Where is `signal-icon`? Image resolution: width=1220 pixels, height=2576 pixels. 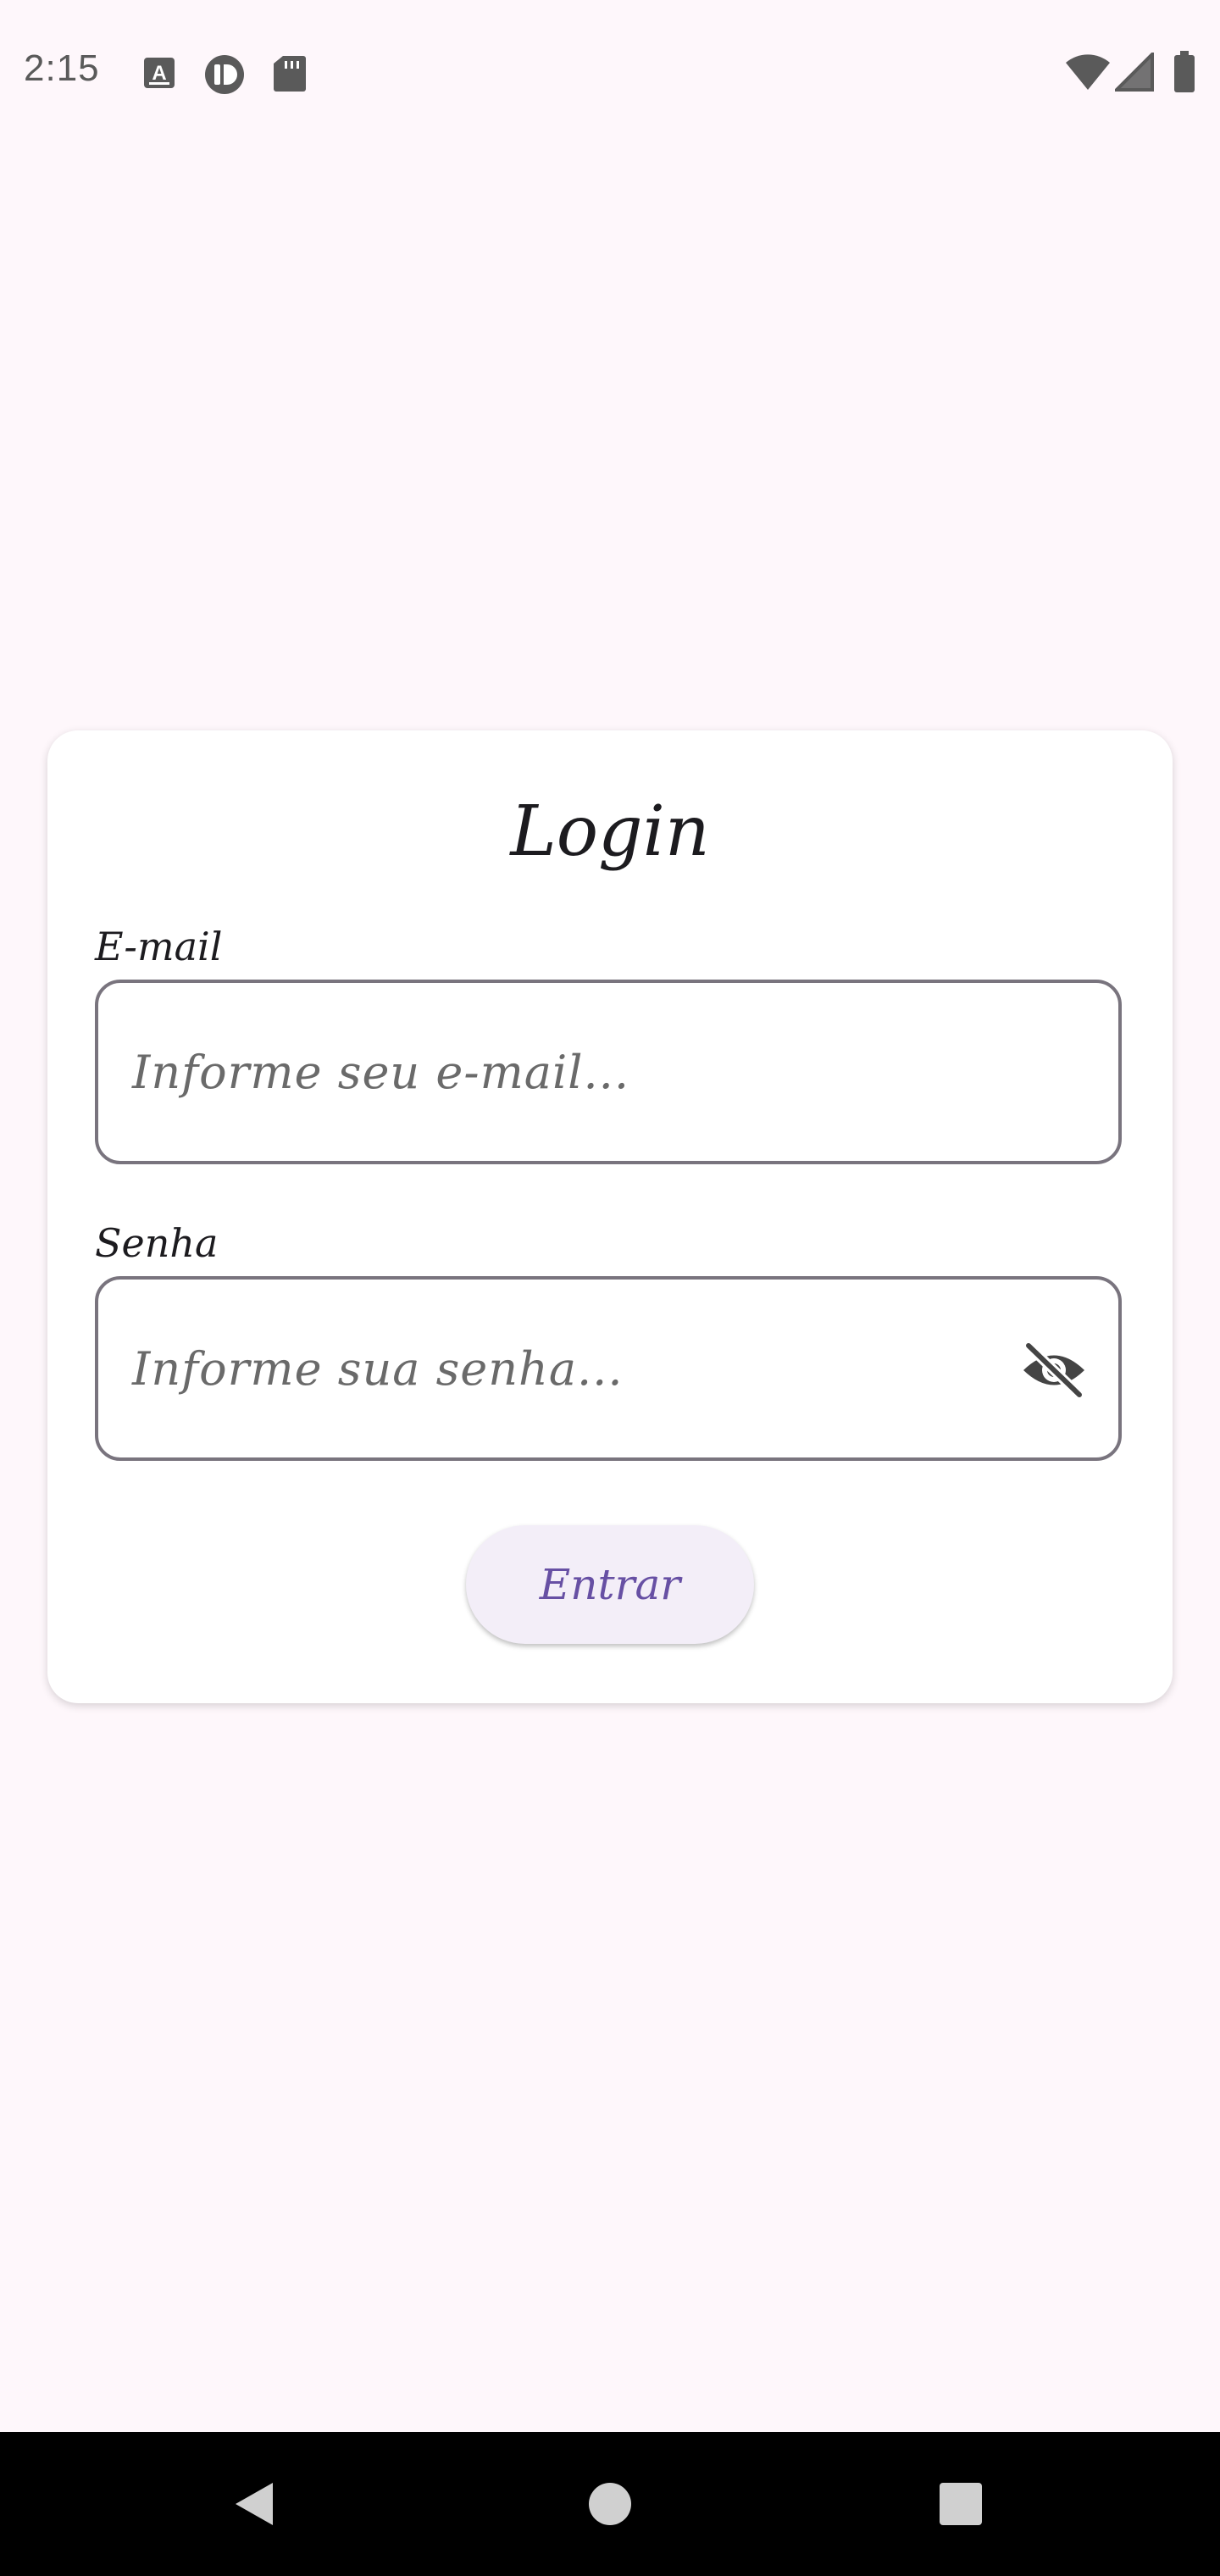 signal-icon is located at coordinates (1133, 72).